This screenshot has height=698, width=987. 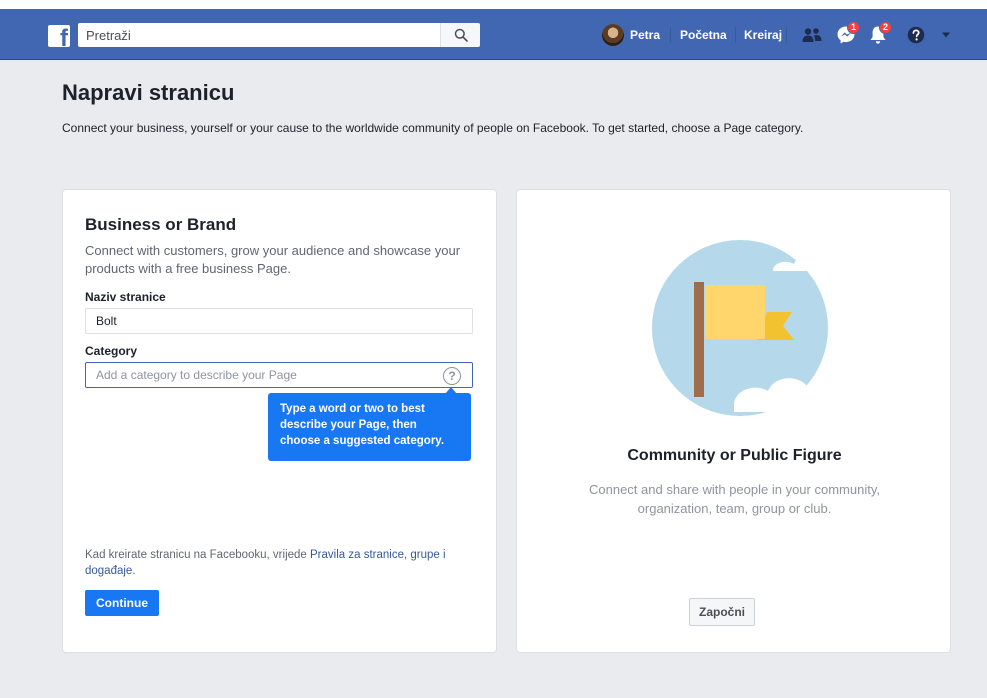 What do you see at coordinates (134, 571) in the screenshot?
I see `policy-suffix: .` at bounding box center [134, 571].